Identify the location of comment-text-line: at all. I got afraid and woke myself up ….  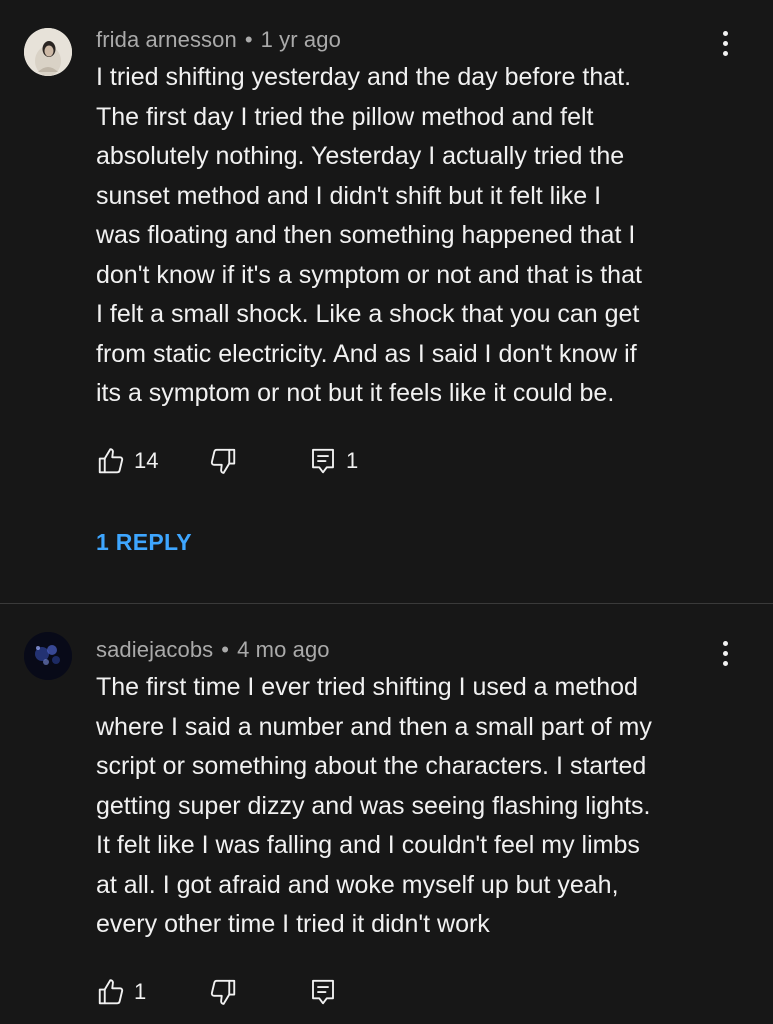
(357, 884).